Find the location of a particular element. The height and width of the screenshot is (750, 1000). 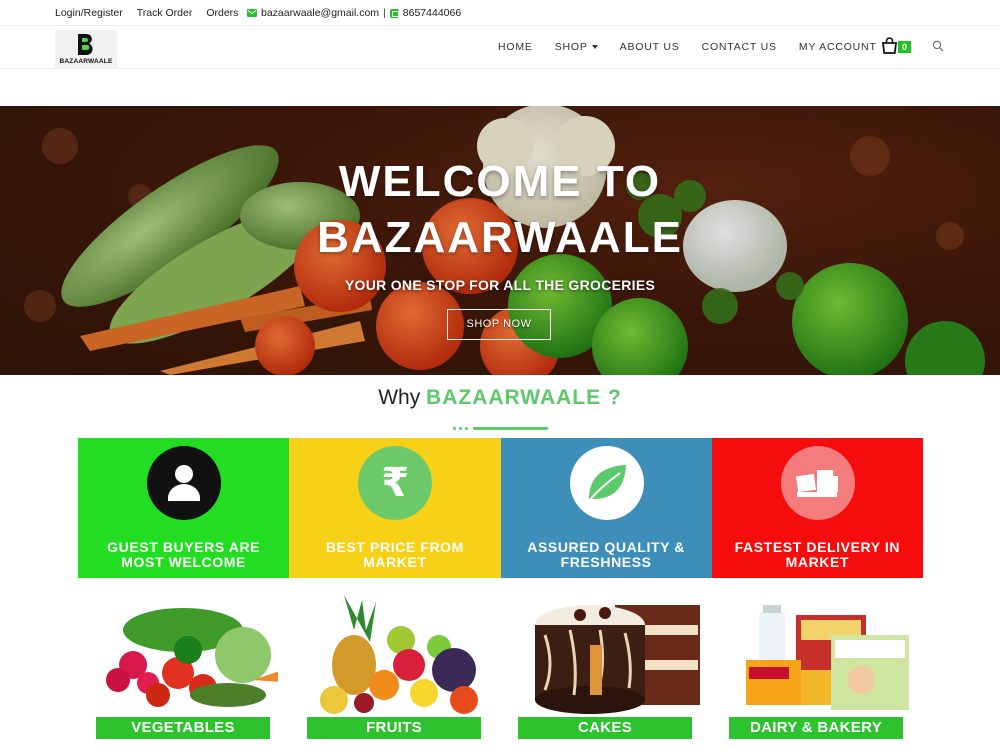

feature-best-price: ₹ BEST PRICE FROM MARKET is located at coordinates (395, 508).